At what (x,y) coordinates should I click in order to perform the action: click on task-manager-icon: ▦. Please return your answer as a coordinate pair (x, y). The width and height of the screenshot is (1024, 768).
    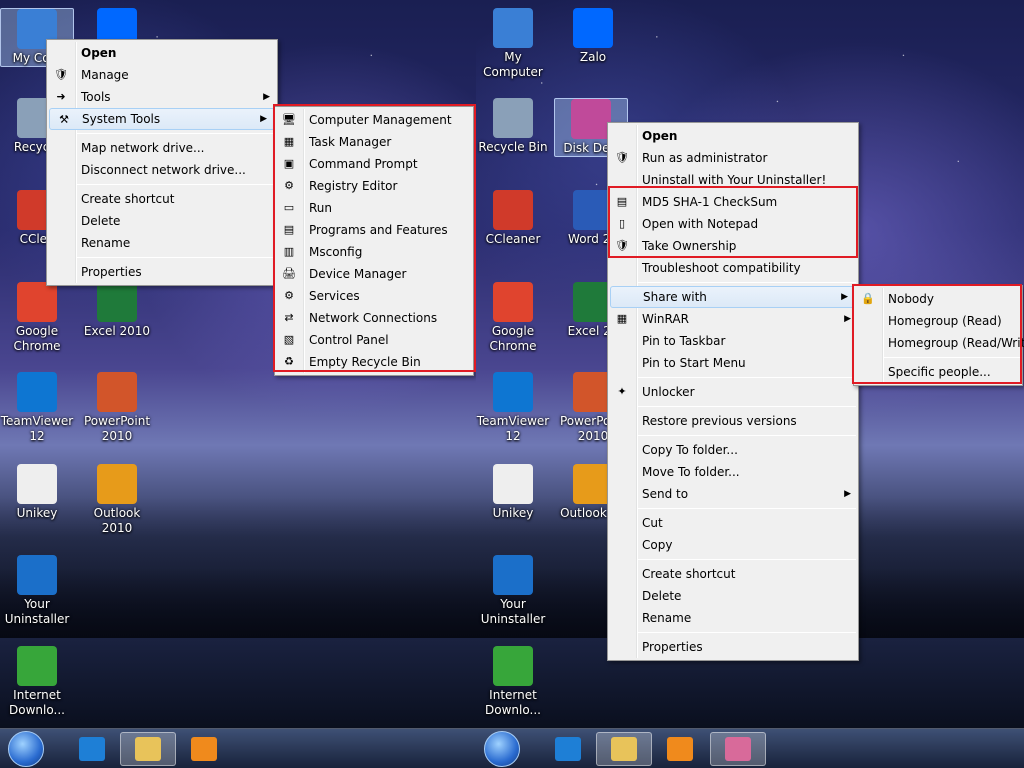
    Looking at the image, I should click on (289, 141).